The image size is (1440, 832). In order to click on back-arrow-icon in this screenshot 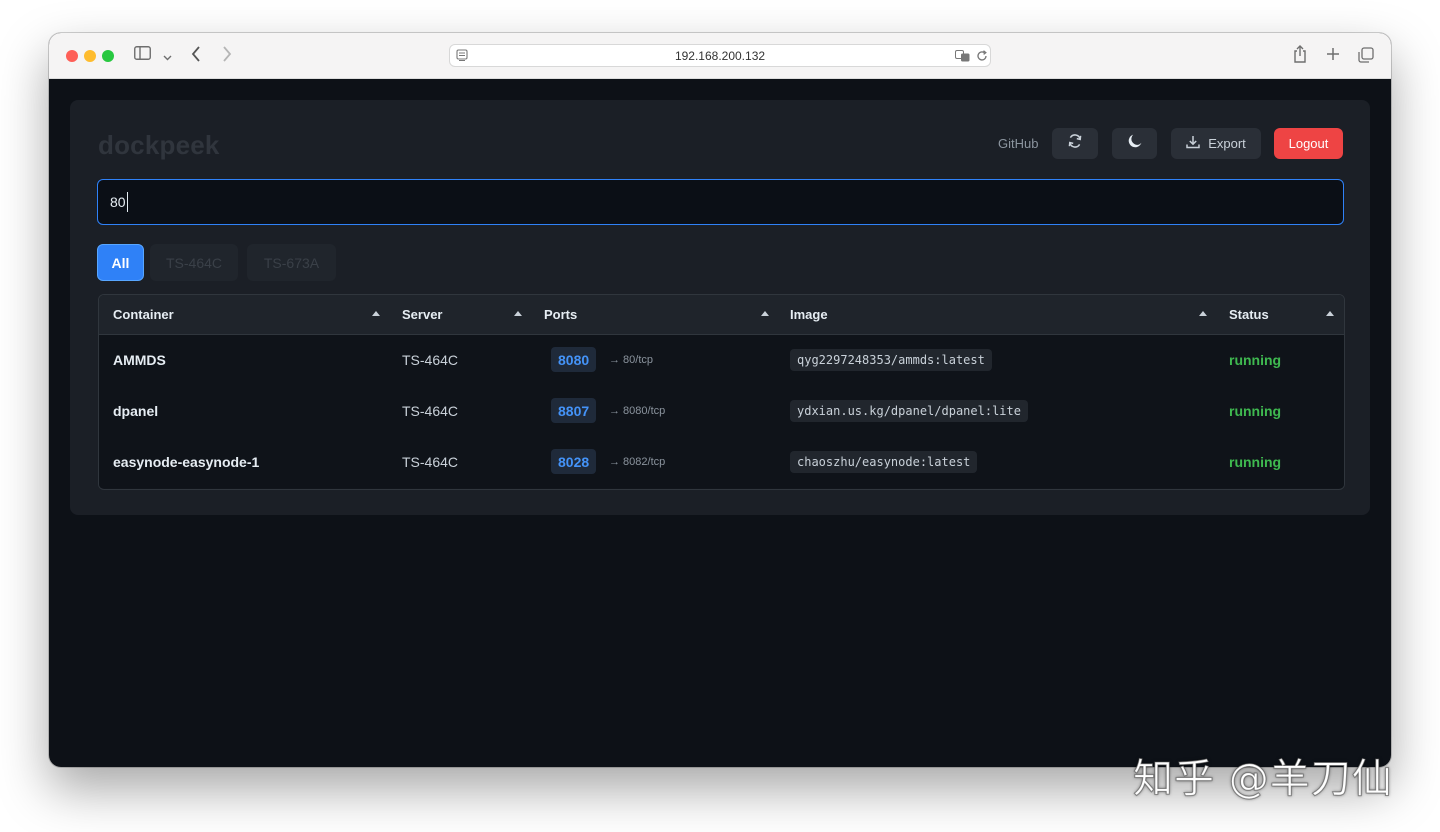, I will do `click(196, 56)`.